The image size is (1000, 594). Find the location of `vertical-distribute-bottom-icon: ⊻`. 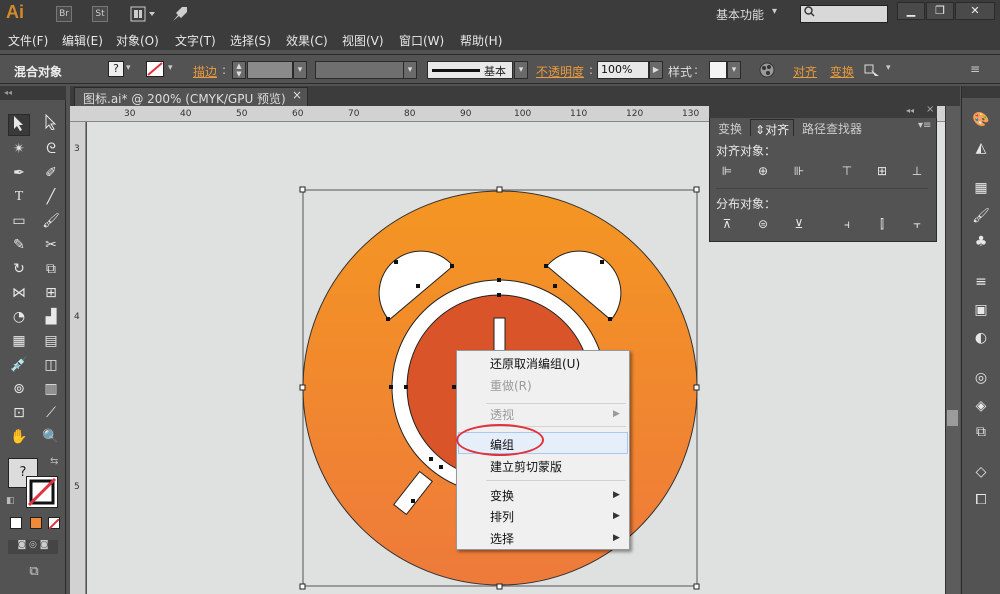

vertical-distribute-bottom-icon: ⊻ is located at coordinates (799, 224).